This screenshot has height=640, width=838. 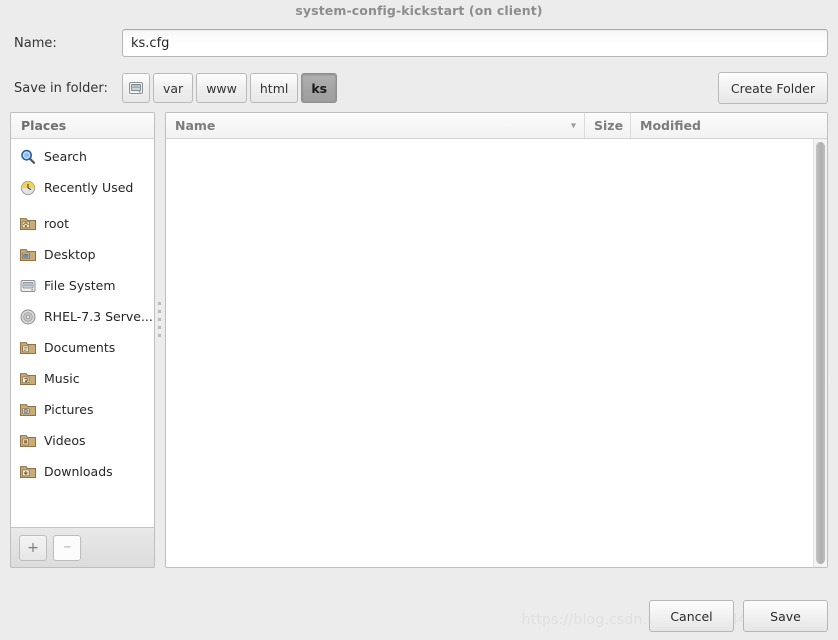 I want to click on name-row: Name:, so click(x=419, y=43).